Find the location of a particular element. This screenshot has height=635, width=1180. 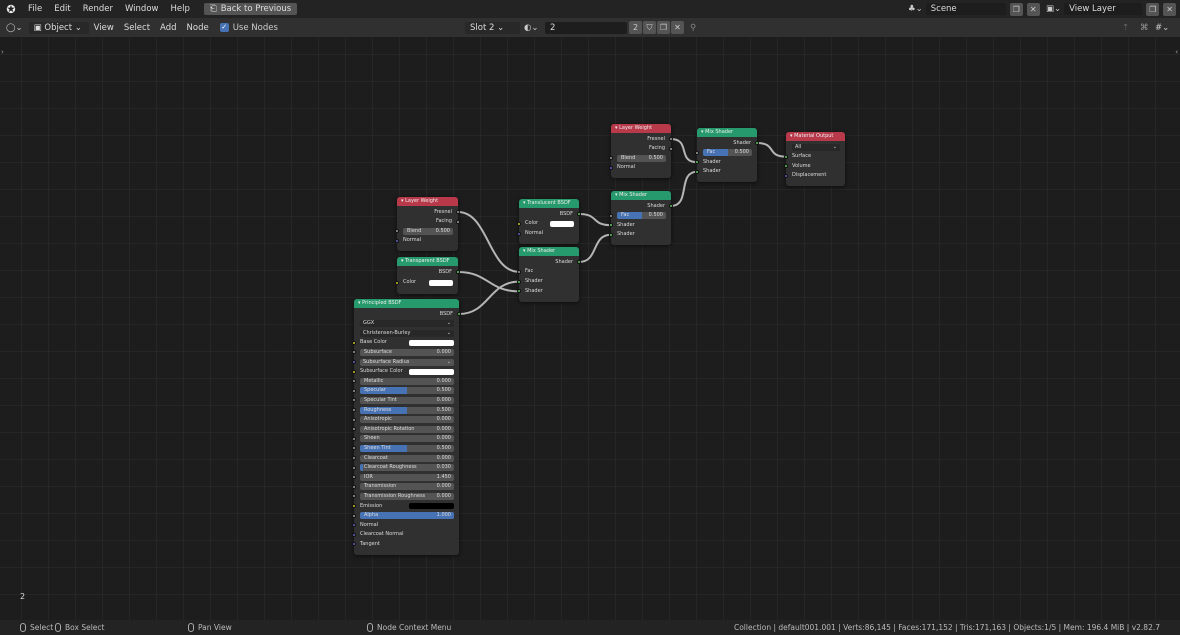

socket-row-sheen-tint: Sheen Tint 0.500 is located at coordinates (405, 448).